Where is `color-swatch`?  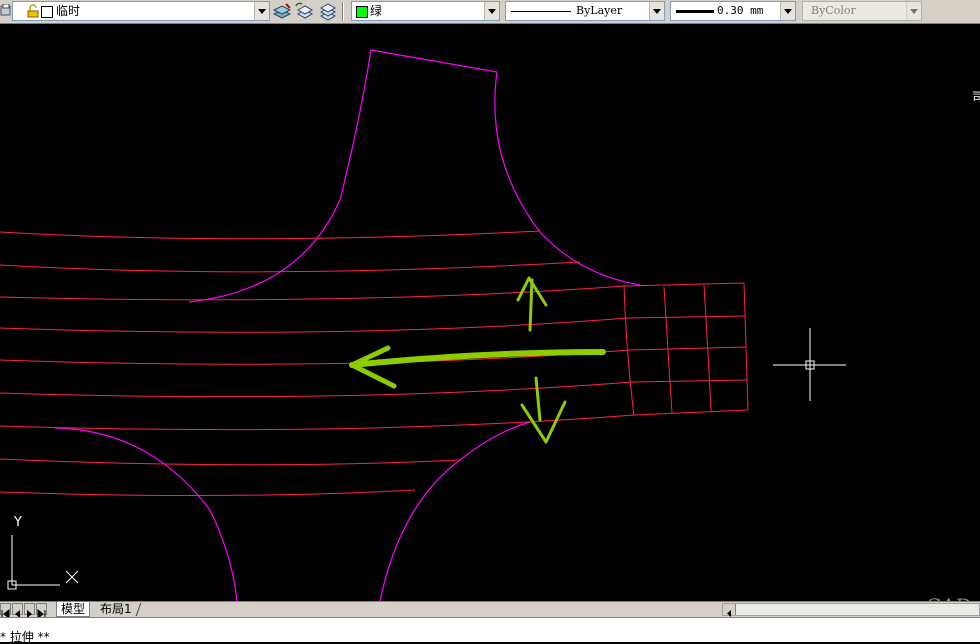
color-swatch is located at coordinates (362, 12).